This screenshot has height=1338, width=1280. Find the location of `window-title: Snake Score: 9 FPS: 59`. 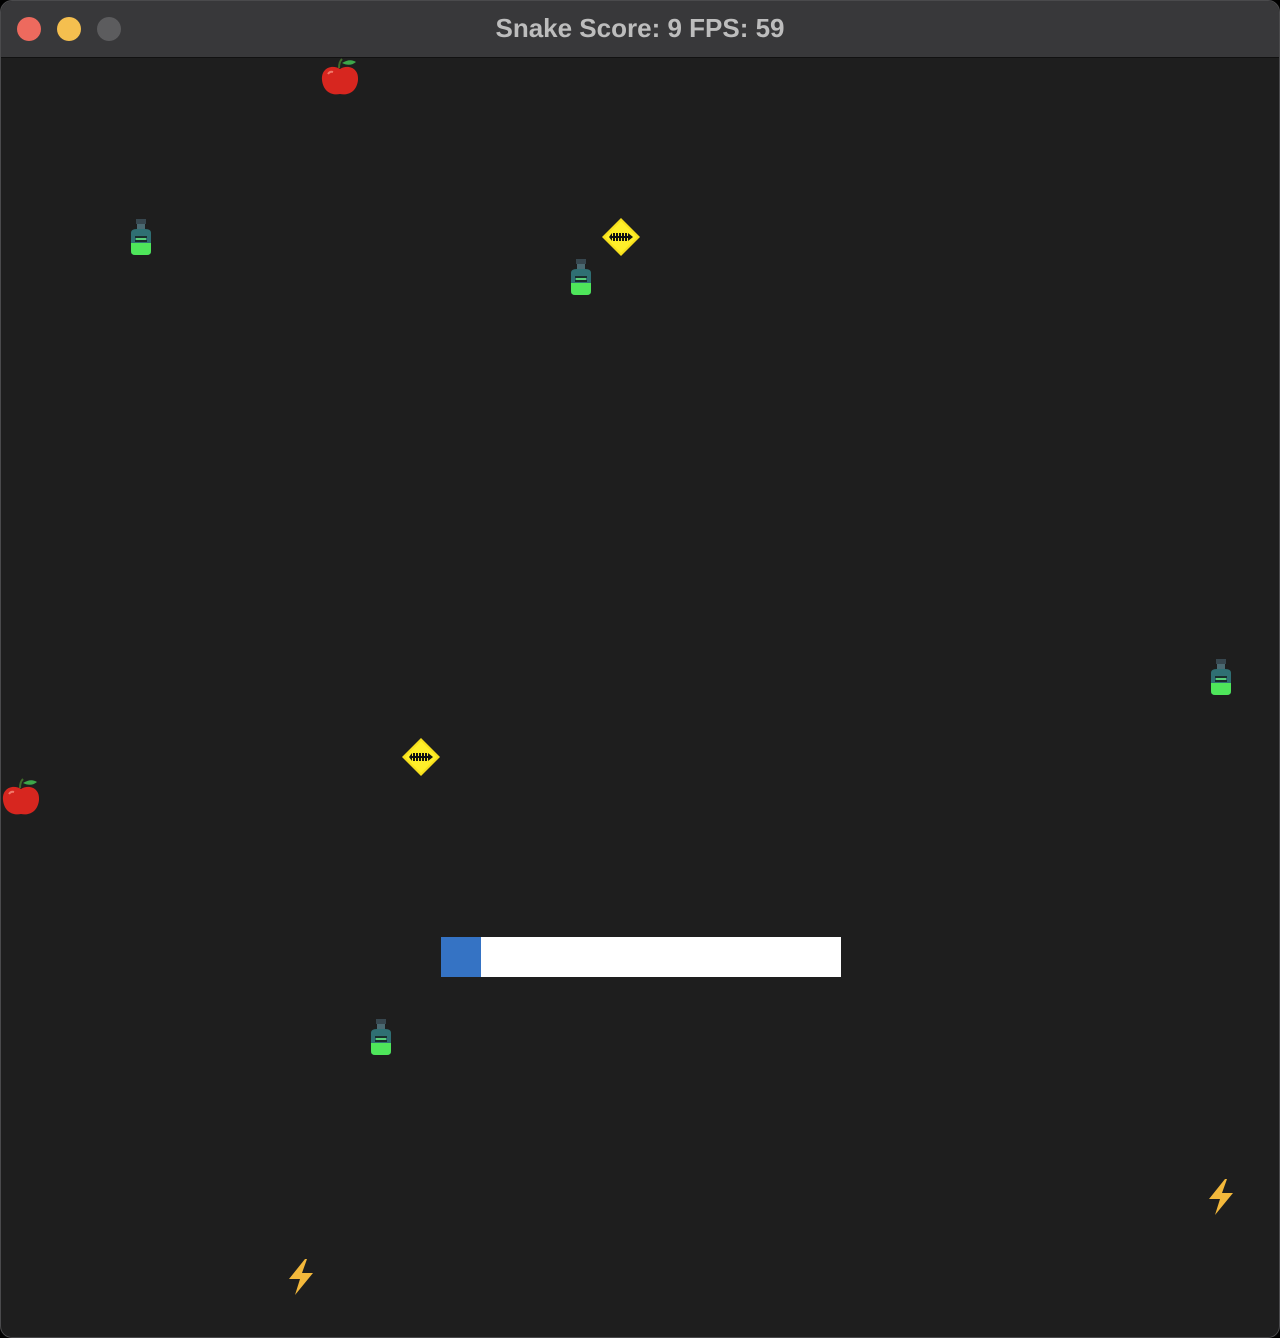

window-title: Snake Score: 9 FPS: 59 is located at coordinates (640, 28).